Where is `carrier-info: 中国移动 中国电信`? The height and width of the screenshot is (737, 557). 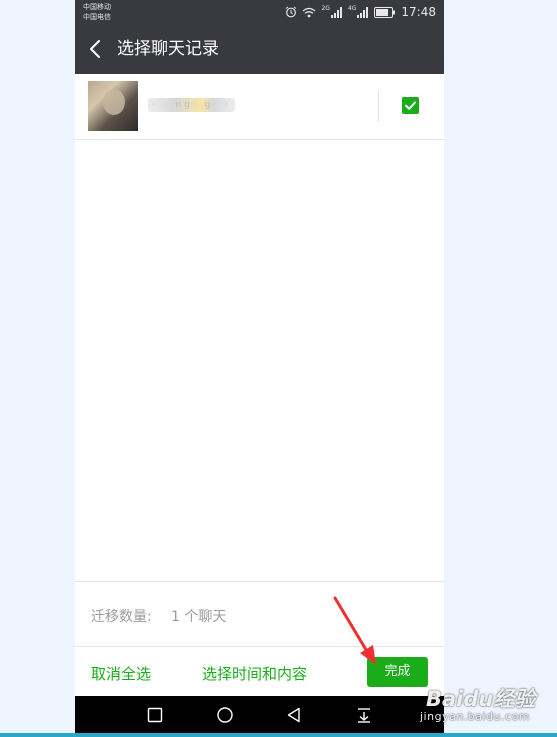
carrier-info: 中国移动 中国电信 is located at coordinates (97, 12).